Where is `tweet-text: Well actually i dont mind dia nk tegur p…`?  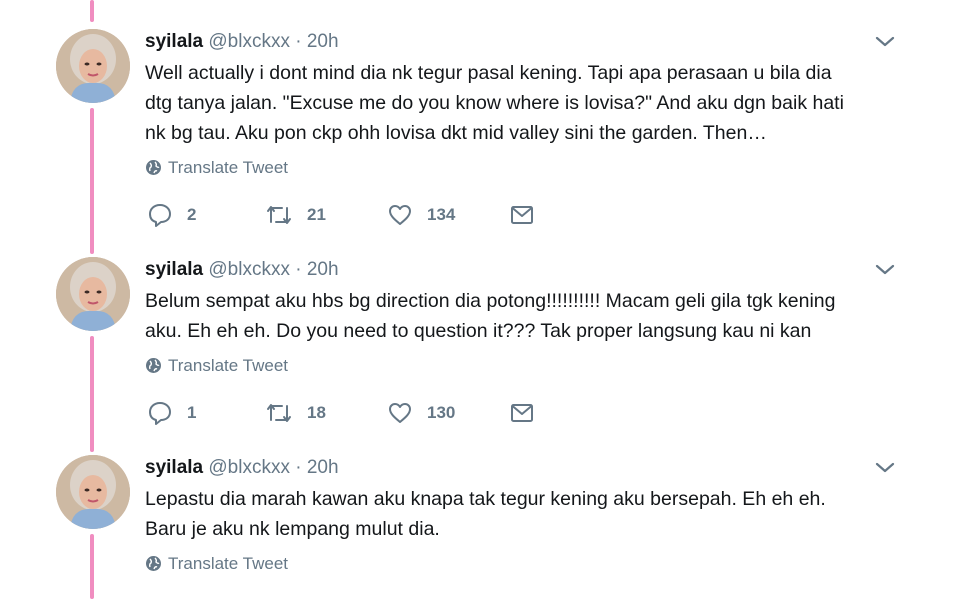 tweet-text: Well actually i dont mind dia nk tegur p… is located at coordinates (530, 103).